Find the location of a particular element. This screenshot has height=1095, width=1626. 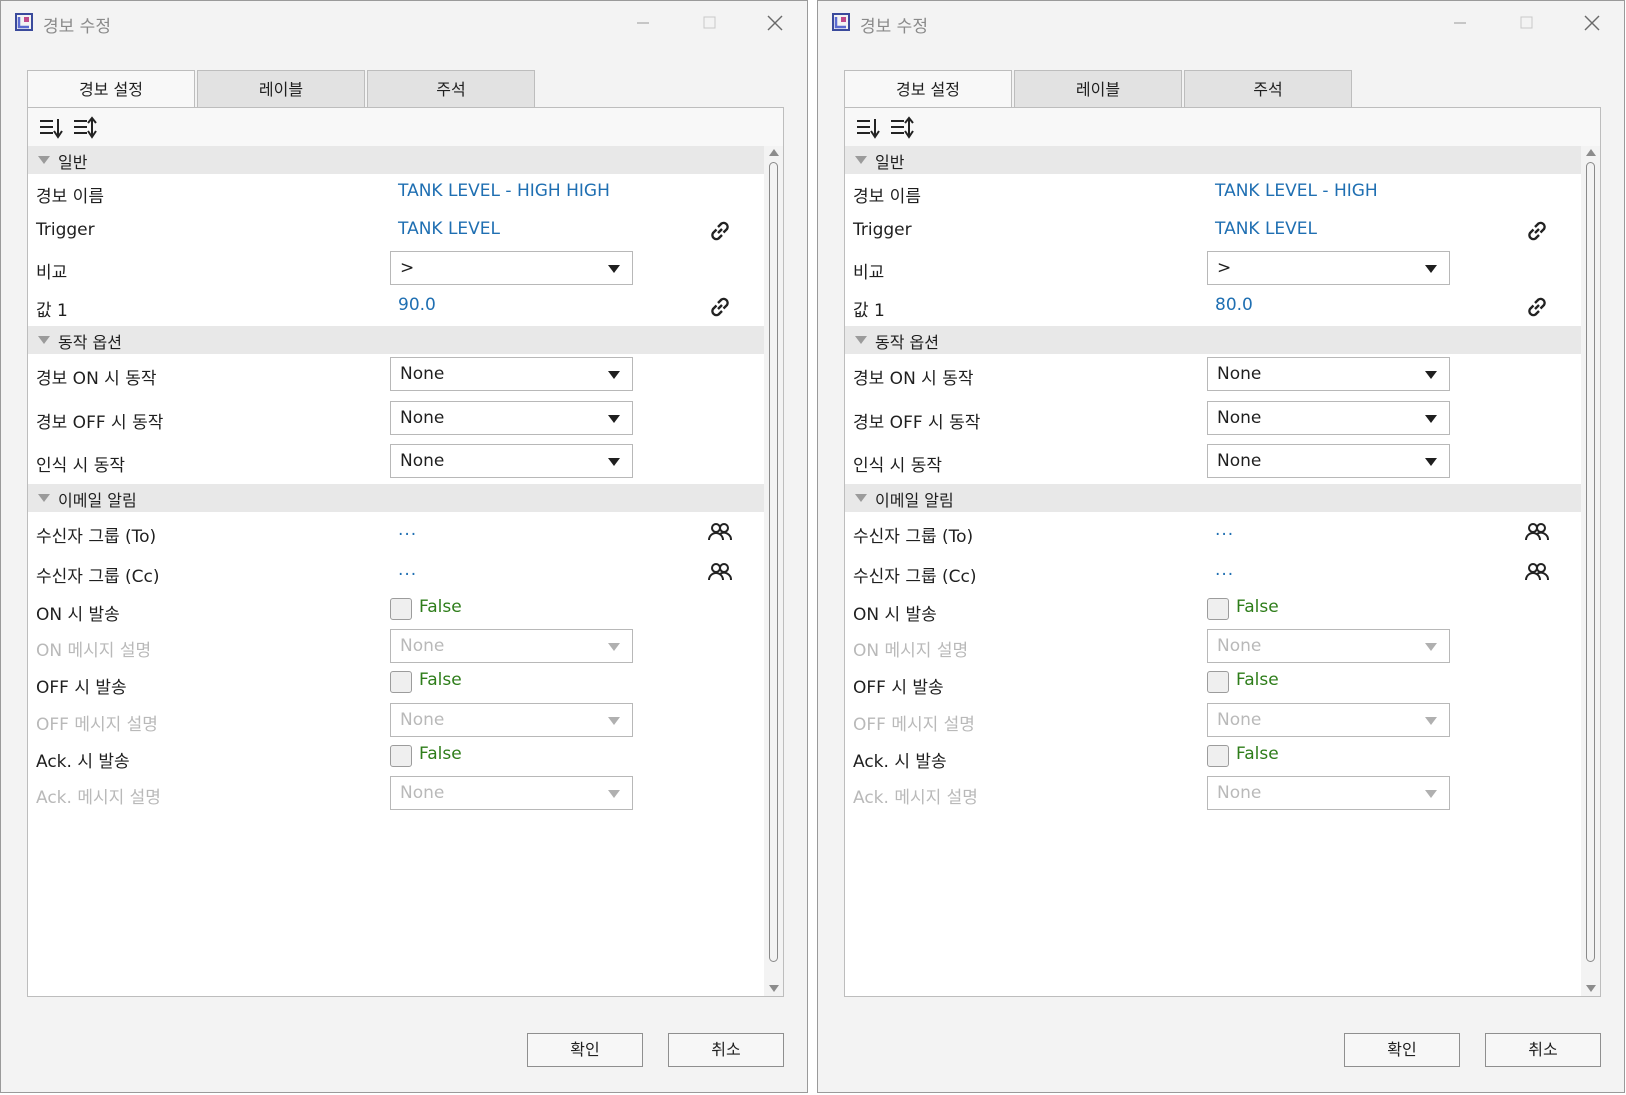

action-off-selected: None is located at coordinates (1239, 418).